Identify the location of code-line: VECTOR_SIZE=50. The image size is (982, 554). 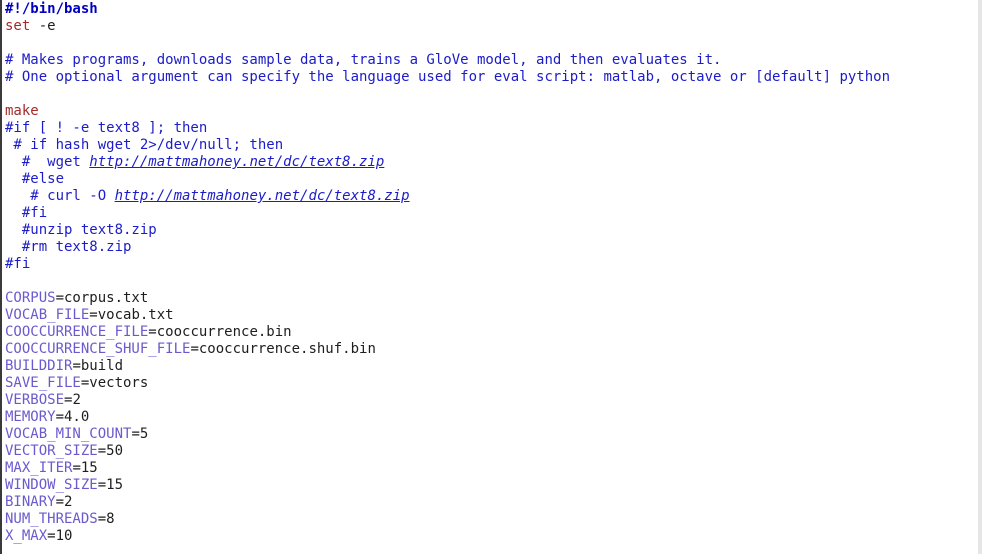
(447, 451).